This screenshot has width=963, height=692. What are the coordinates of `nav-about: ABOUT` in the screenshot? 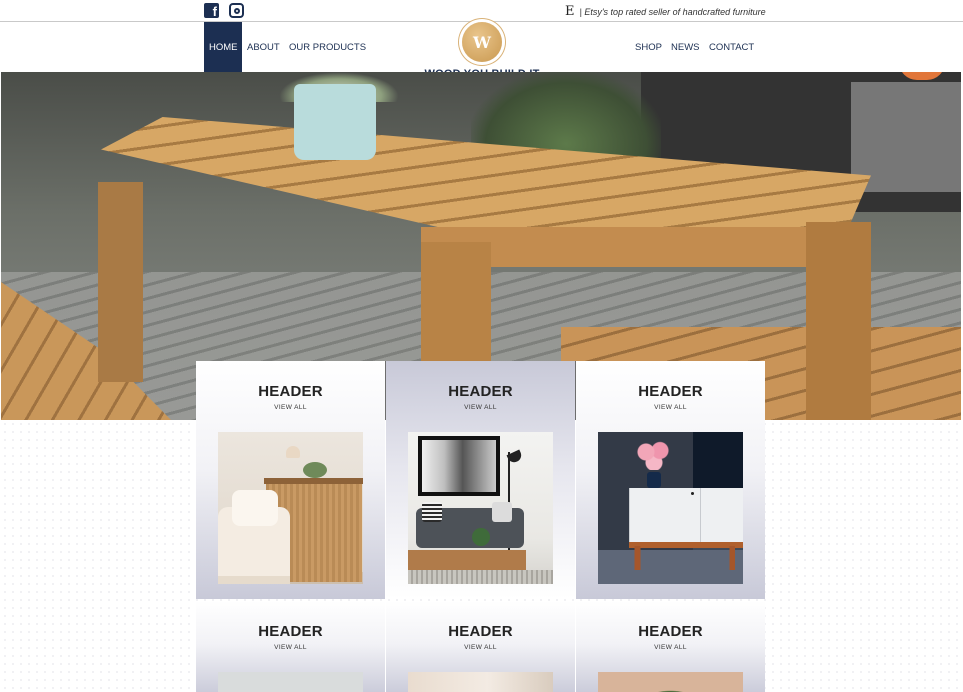 It's located at (263, 47).